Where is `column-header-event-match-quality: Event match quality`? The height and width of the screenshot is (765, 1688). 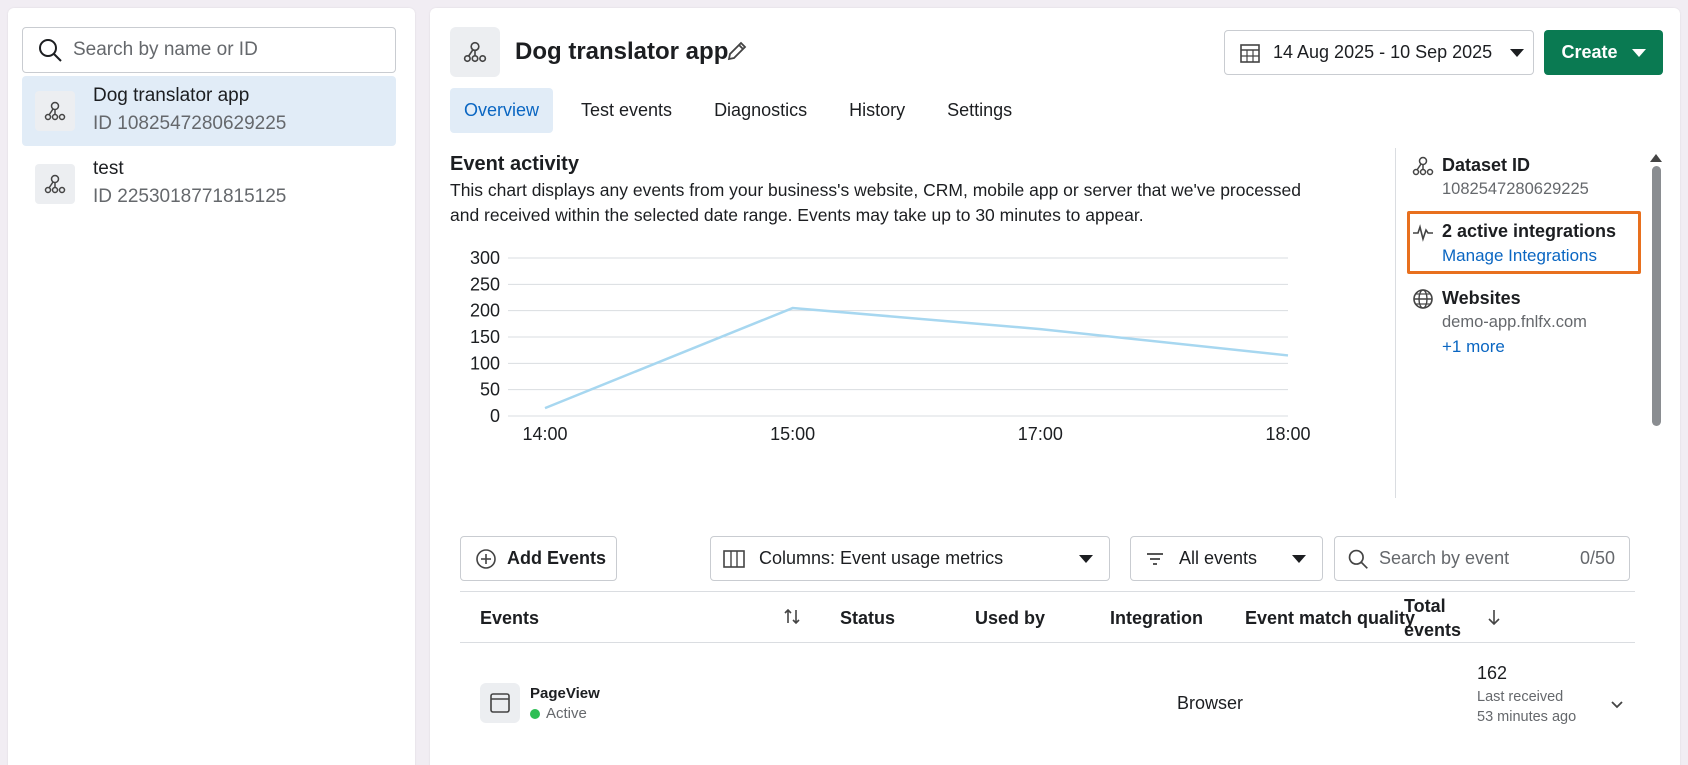 column-header-event-match-quality: Event match quality is located at coordinates (1330, 618).